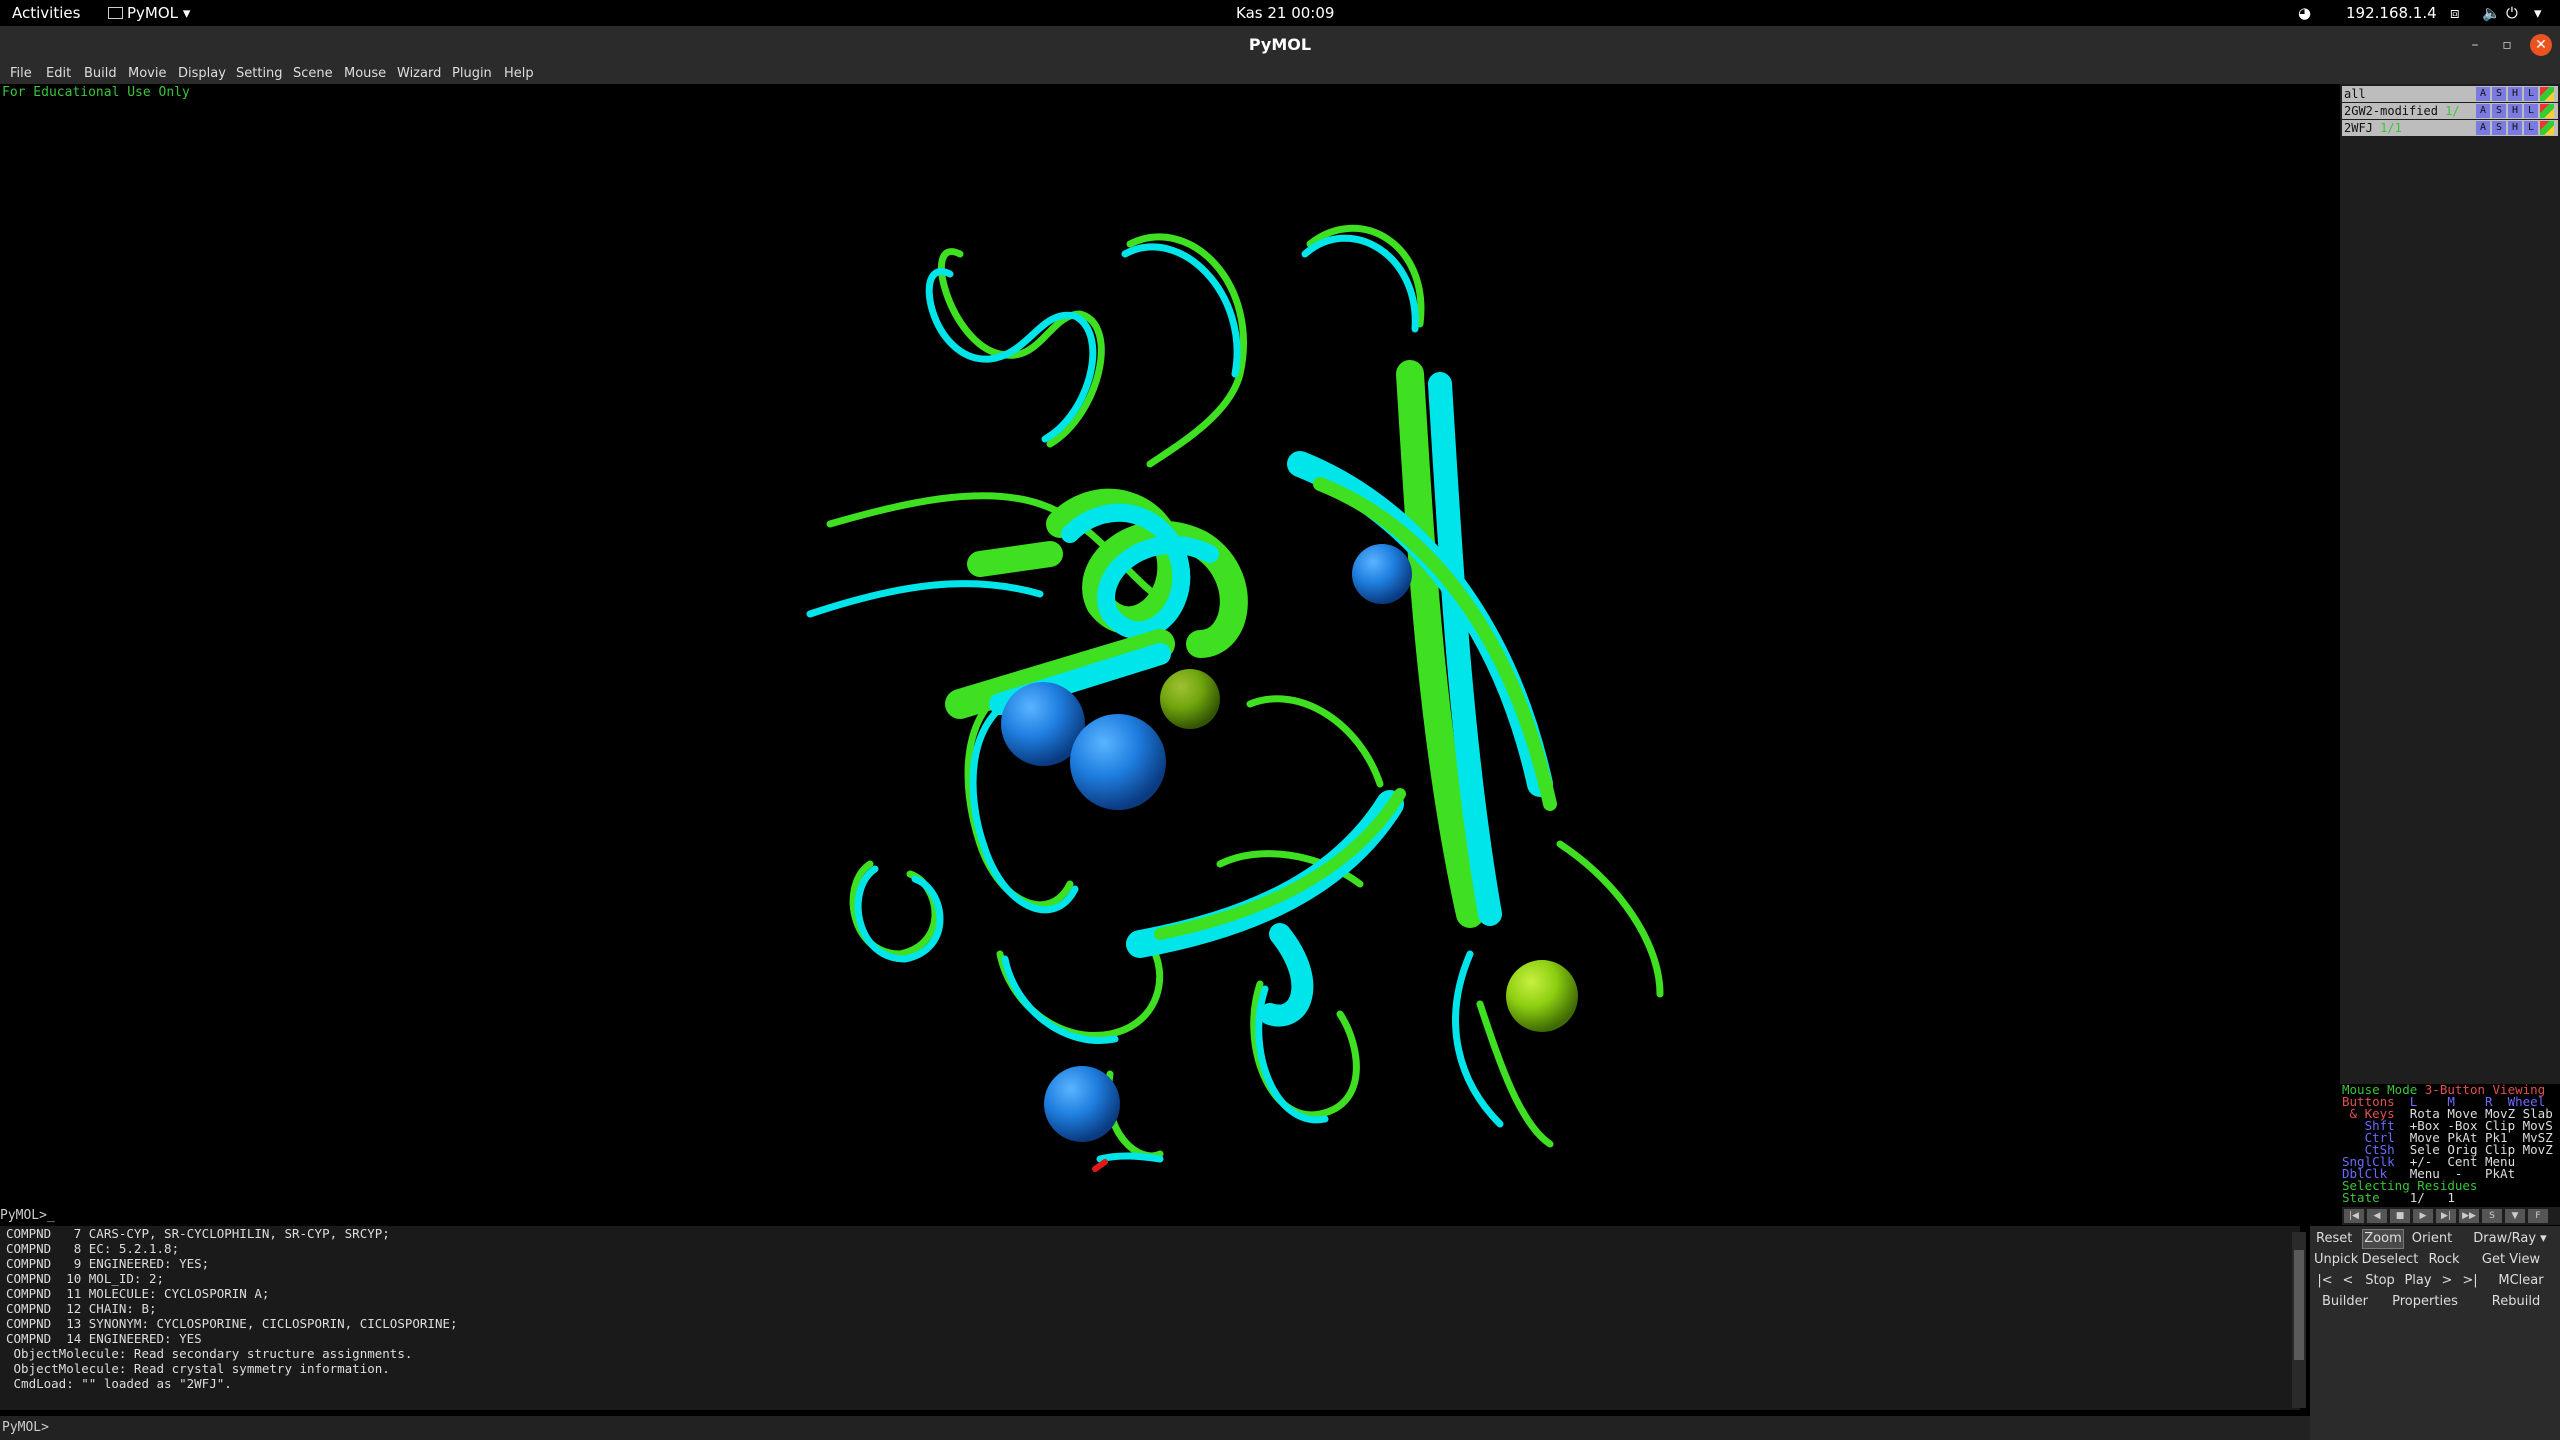  What do you see at coordinates (2538, 13) in the screenshot?
I see `system-menu-chevron-icon: ▾` at bounding box center [2538, 13].